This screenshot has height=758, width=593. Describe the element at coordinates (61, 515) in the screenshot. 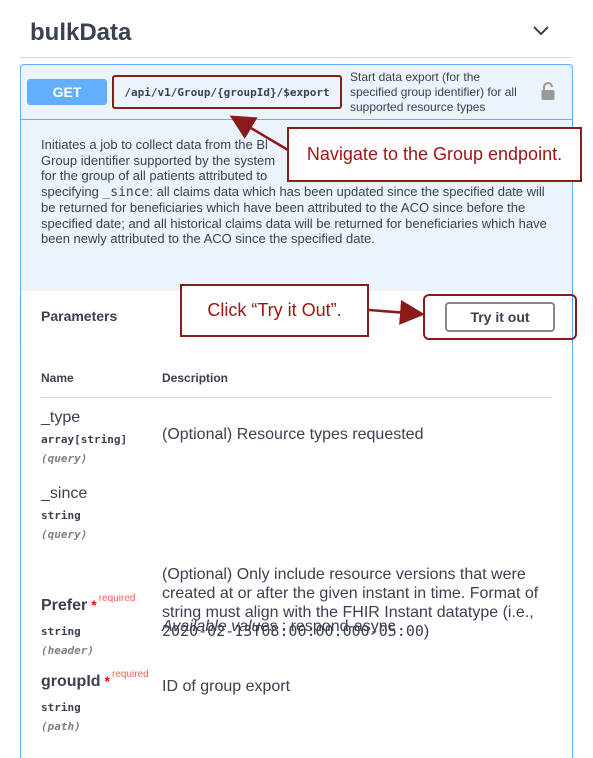

I see `param-type-since: string` at that location.